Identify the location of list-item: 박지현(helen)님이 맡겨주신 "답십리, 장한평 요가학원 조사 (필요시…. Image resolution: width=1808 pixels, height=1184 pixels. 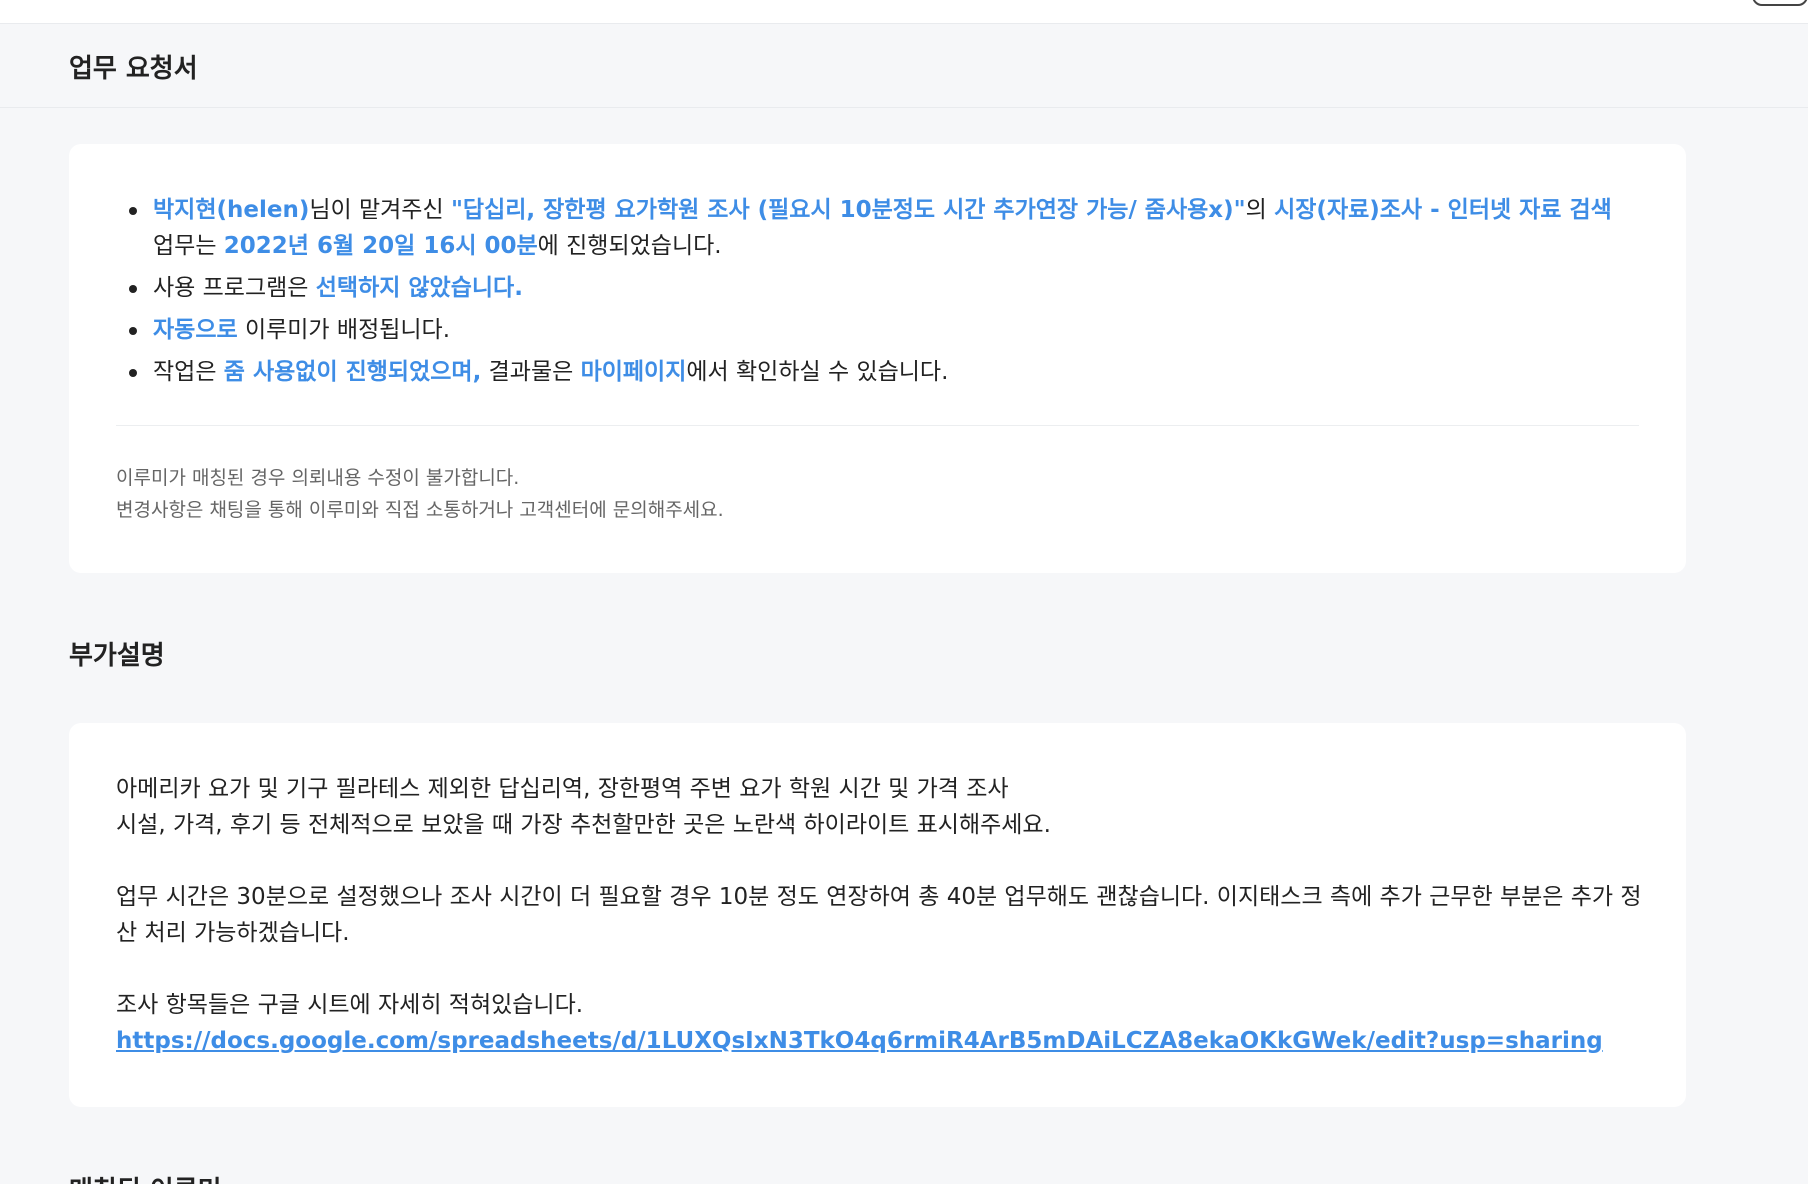
(881, 228).